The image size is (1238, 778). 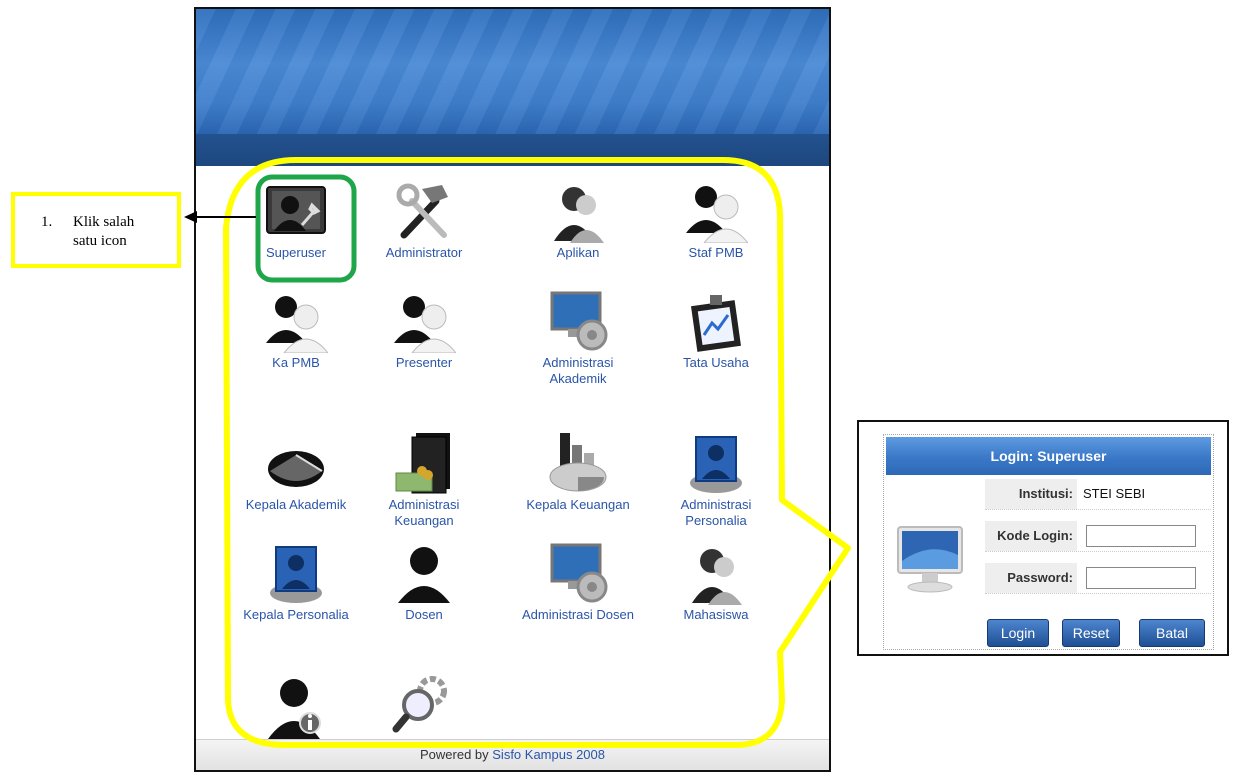 I want to click on tile-label: Aplikan, so click(x=578, y=252).